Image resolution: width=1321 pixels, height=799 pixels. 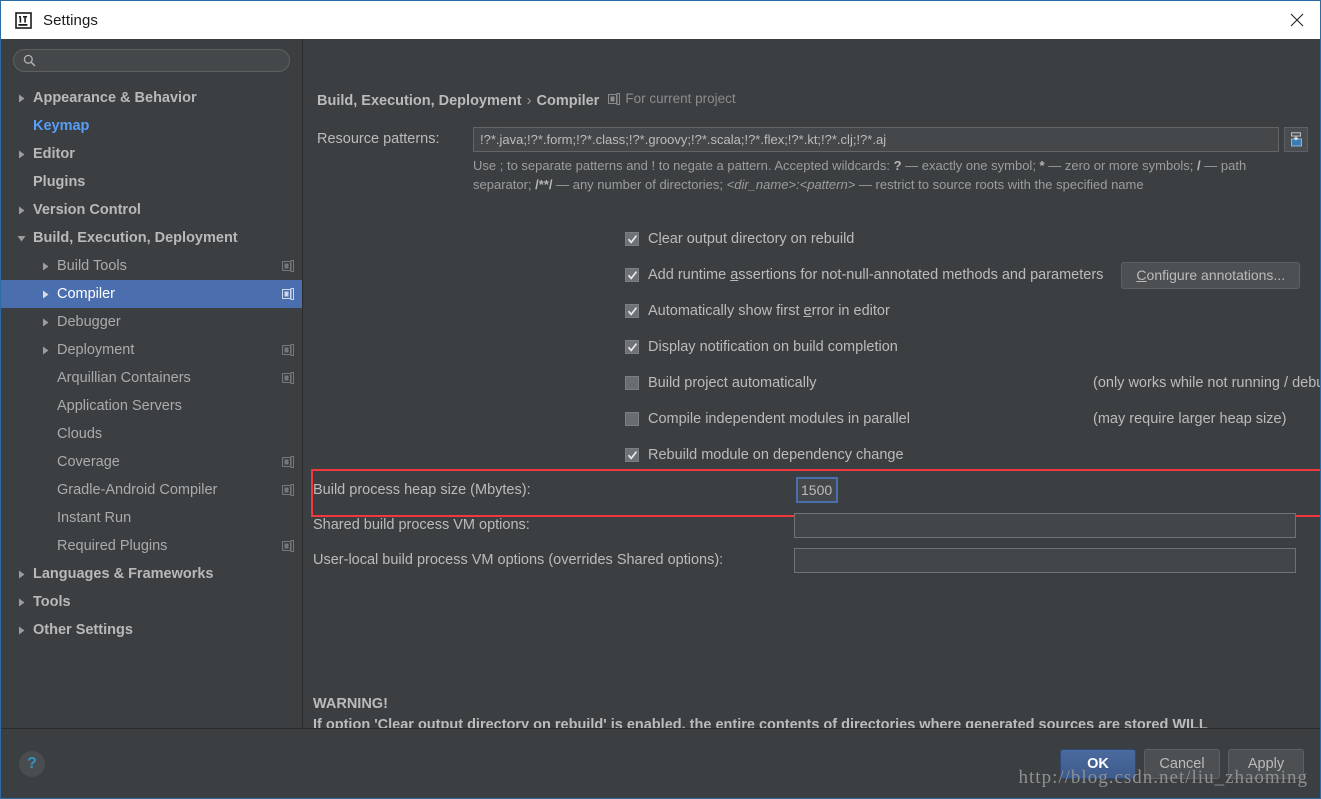 What do you see at coordinates (1141, 275) in the screenshot?
I see `configure-annotations-mnemonic: C` at bounding box center [1141, 275].